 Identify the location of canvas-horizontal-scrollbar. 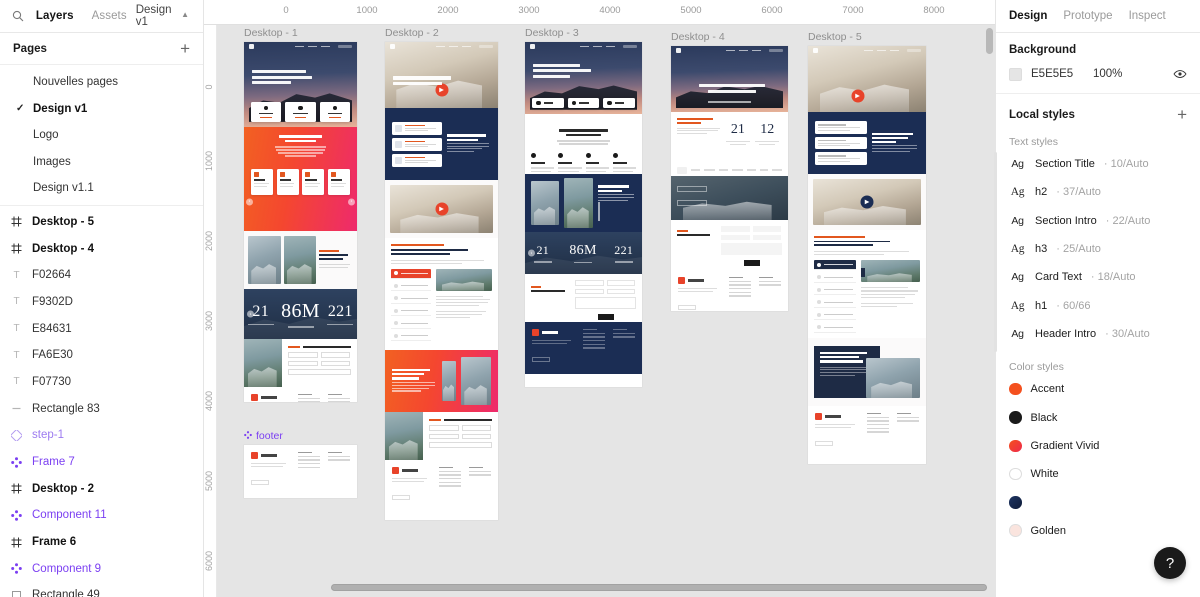
(659, 587).